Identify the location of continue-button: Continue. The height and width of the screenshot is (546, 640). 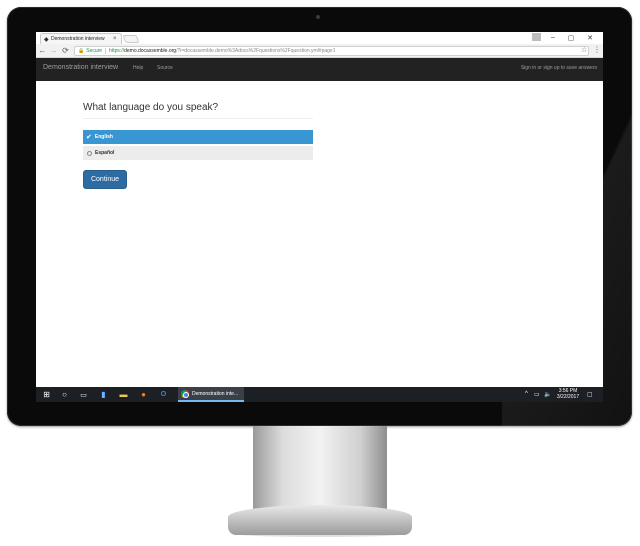
(105, 179).